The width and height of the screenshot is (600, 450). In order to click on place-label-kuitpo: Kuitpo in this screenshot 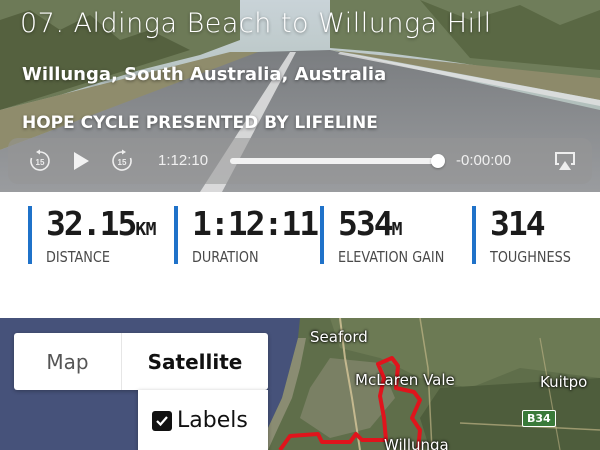, I will do `click(564, 382)`.